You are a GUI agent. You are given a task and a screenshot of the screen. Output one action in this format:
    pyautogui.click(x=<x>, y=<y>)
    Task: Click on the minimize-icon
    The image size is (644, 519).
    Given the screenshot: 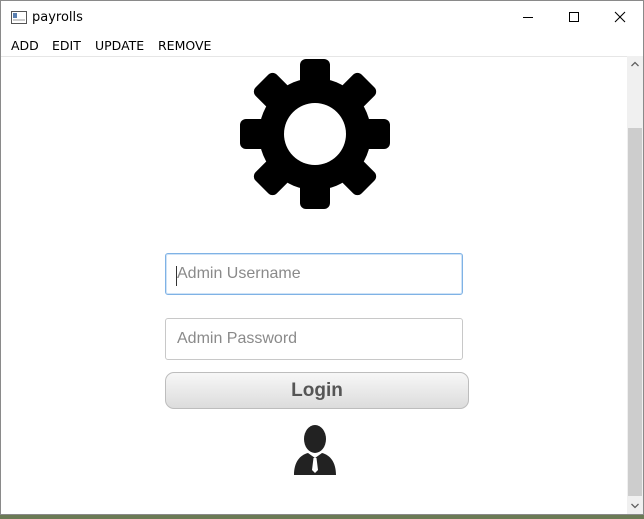 What is the action you would take?
    pyautogui.click(x=528, y=17)
    